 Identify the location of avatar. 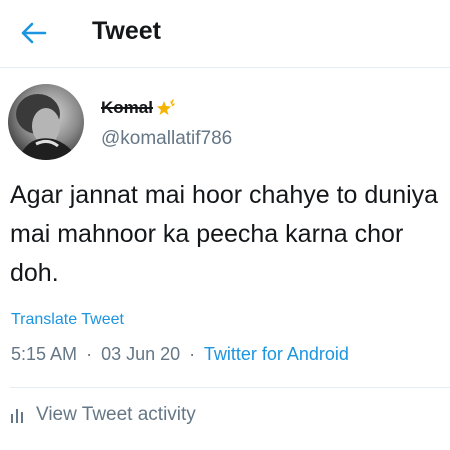
(46, 122).